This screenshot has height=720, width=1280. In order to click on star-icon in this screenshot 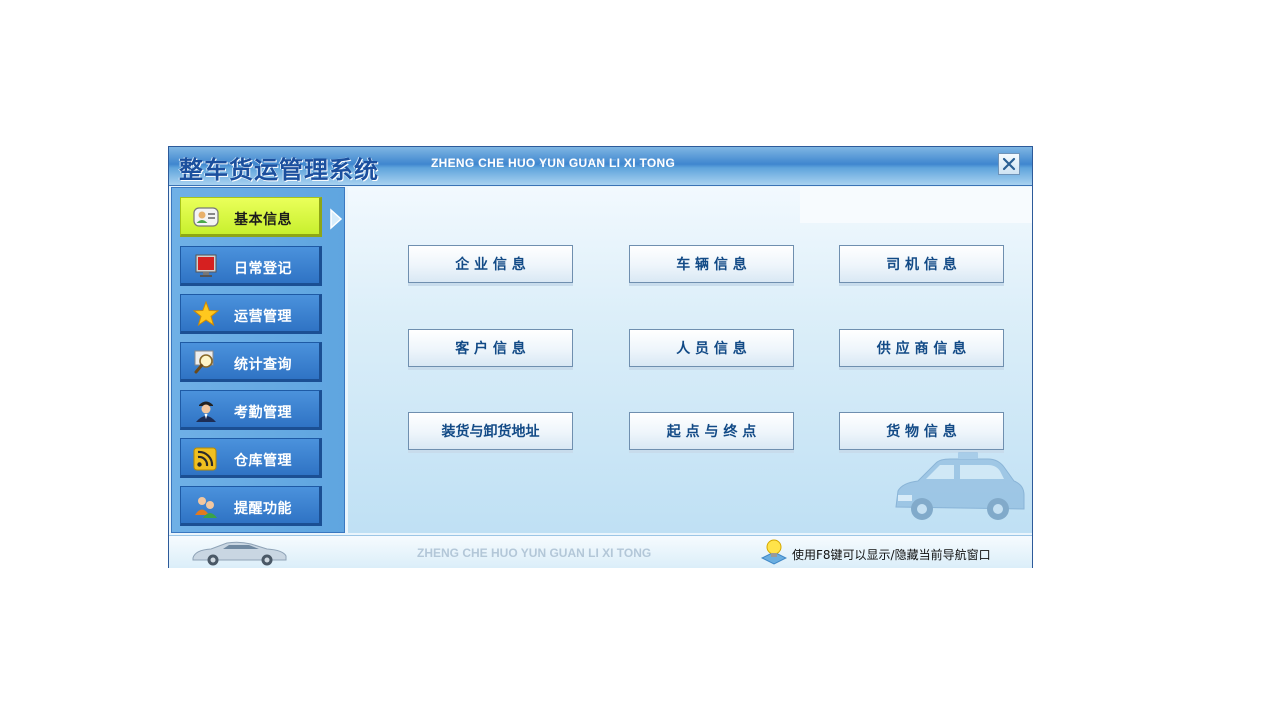, I will do `click(206, 314)`.